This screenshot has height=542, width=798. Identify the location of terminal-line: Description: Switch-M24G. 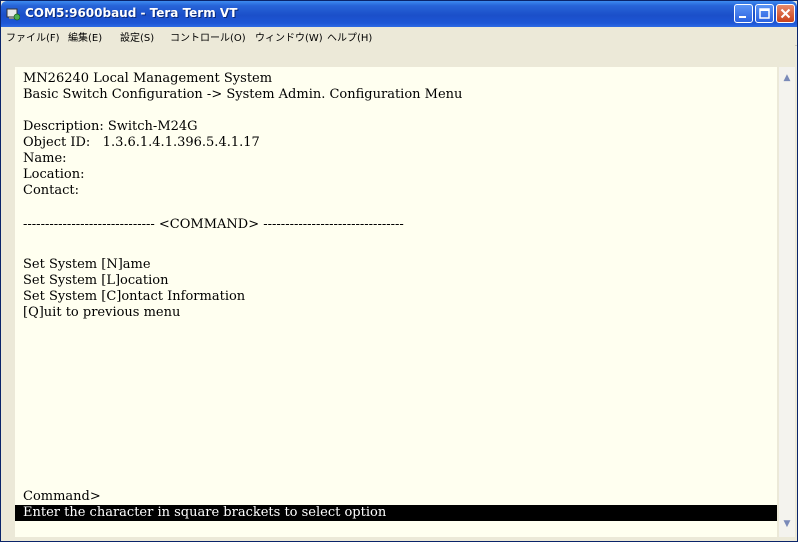
(110, 126).